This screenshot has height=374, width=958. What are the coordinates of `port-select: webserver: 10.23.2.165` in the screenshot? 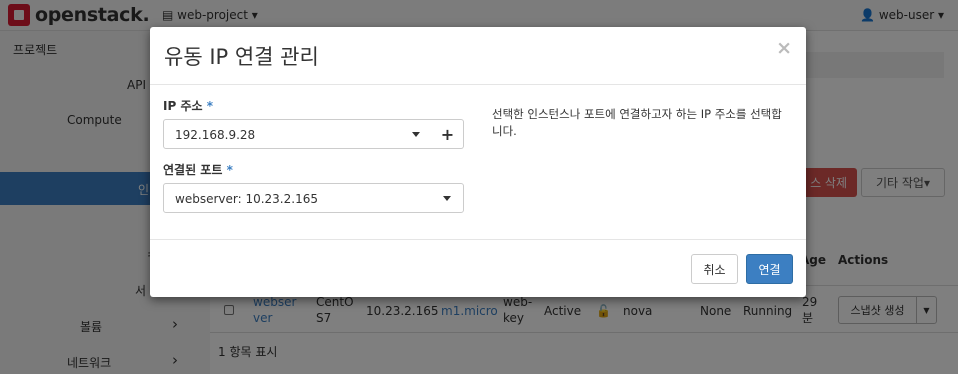 It's located at (313, 198).